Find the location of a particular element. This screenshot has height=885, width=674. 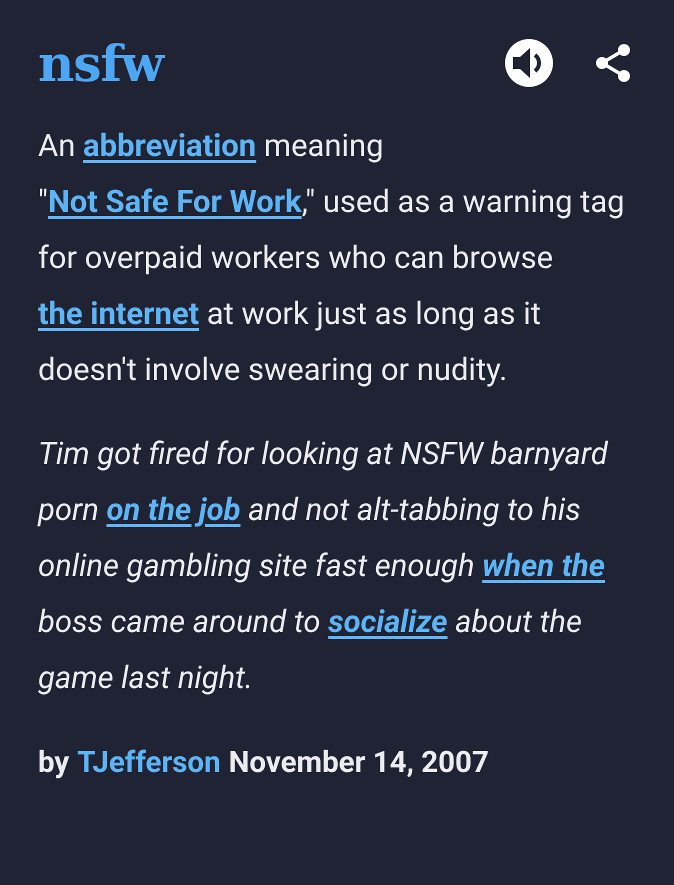

share-icon is located at coordinates (613, 63).